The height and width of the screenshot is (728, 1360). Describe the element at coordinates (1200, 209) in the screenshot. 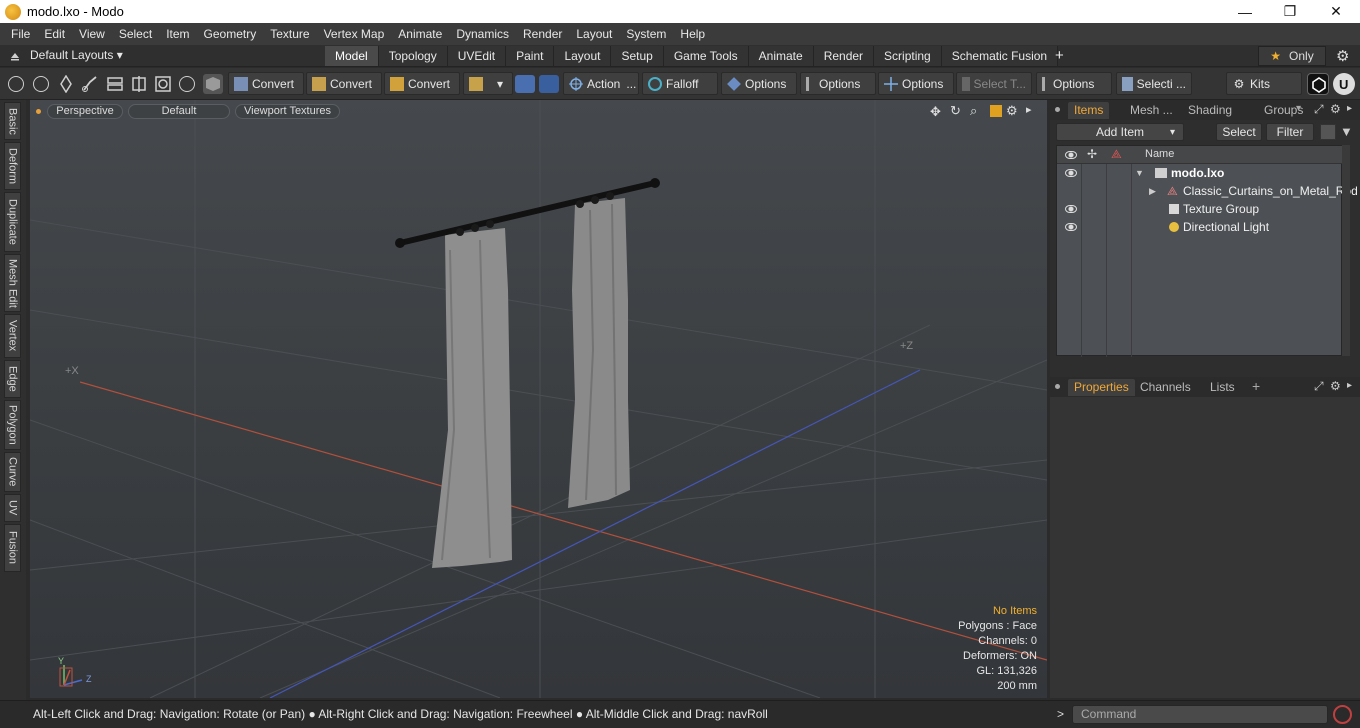

I see `tree-row-texture-group: Texture Group` at that location.